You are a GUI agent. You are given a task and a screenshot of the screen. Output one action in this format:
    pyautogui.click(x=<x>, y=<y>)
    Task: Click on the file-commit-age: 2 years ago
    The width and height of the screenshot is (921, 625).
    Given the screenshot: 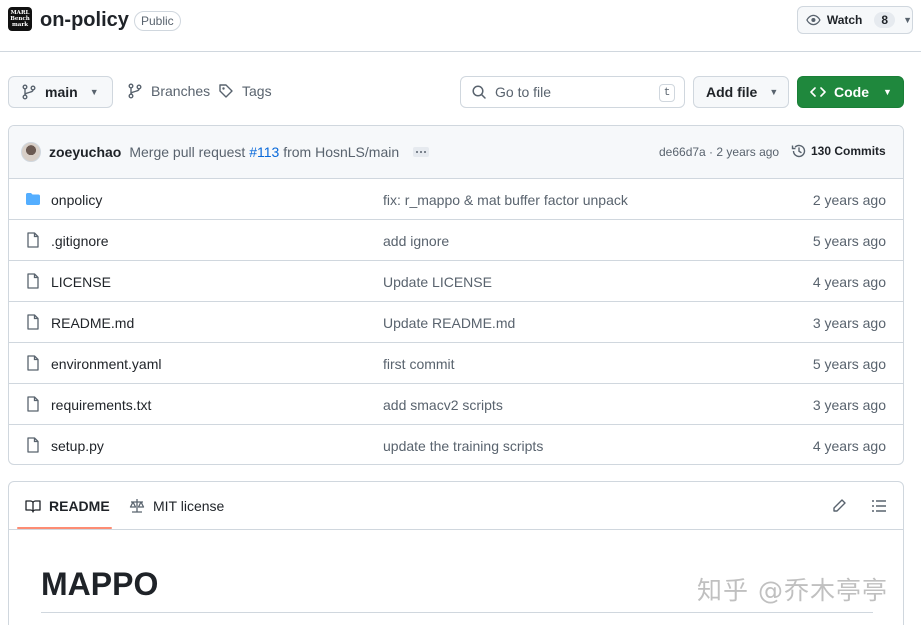 What is the action you would take?
    pyautogui.click(x=849, y=200)
    